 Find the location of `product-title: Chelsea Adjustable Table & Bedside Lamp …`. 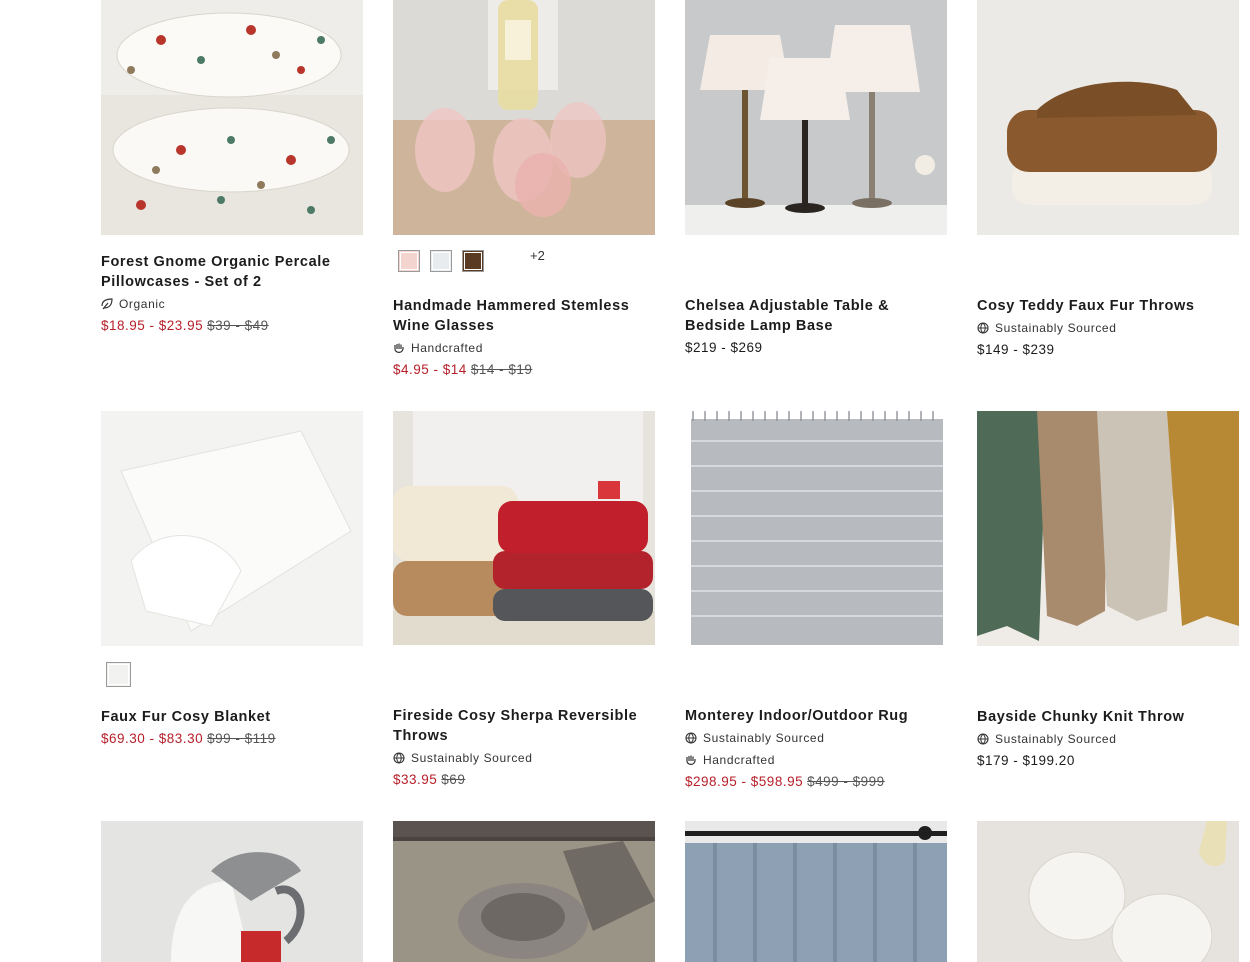

product-title: Chelsea Adjustable Table & Bedside Lamp … is located at coordinates (816, 316).